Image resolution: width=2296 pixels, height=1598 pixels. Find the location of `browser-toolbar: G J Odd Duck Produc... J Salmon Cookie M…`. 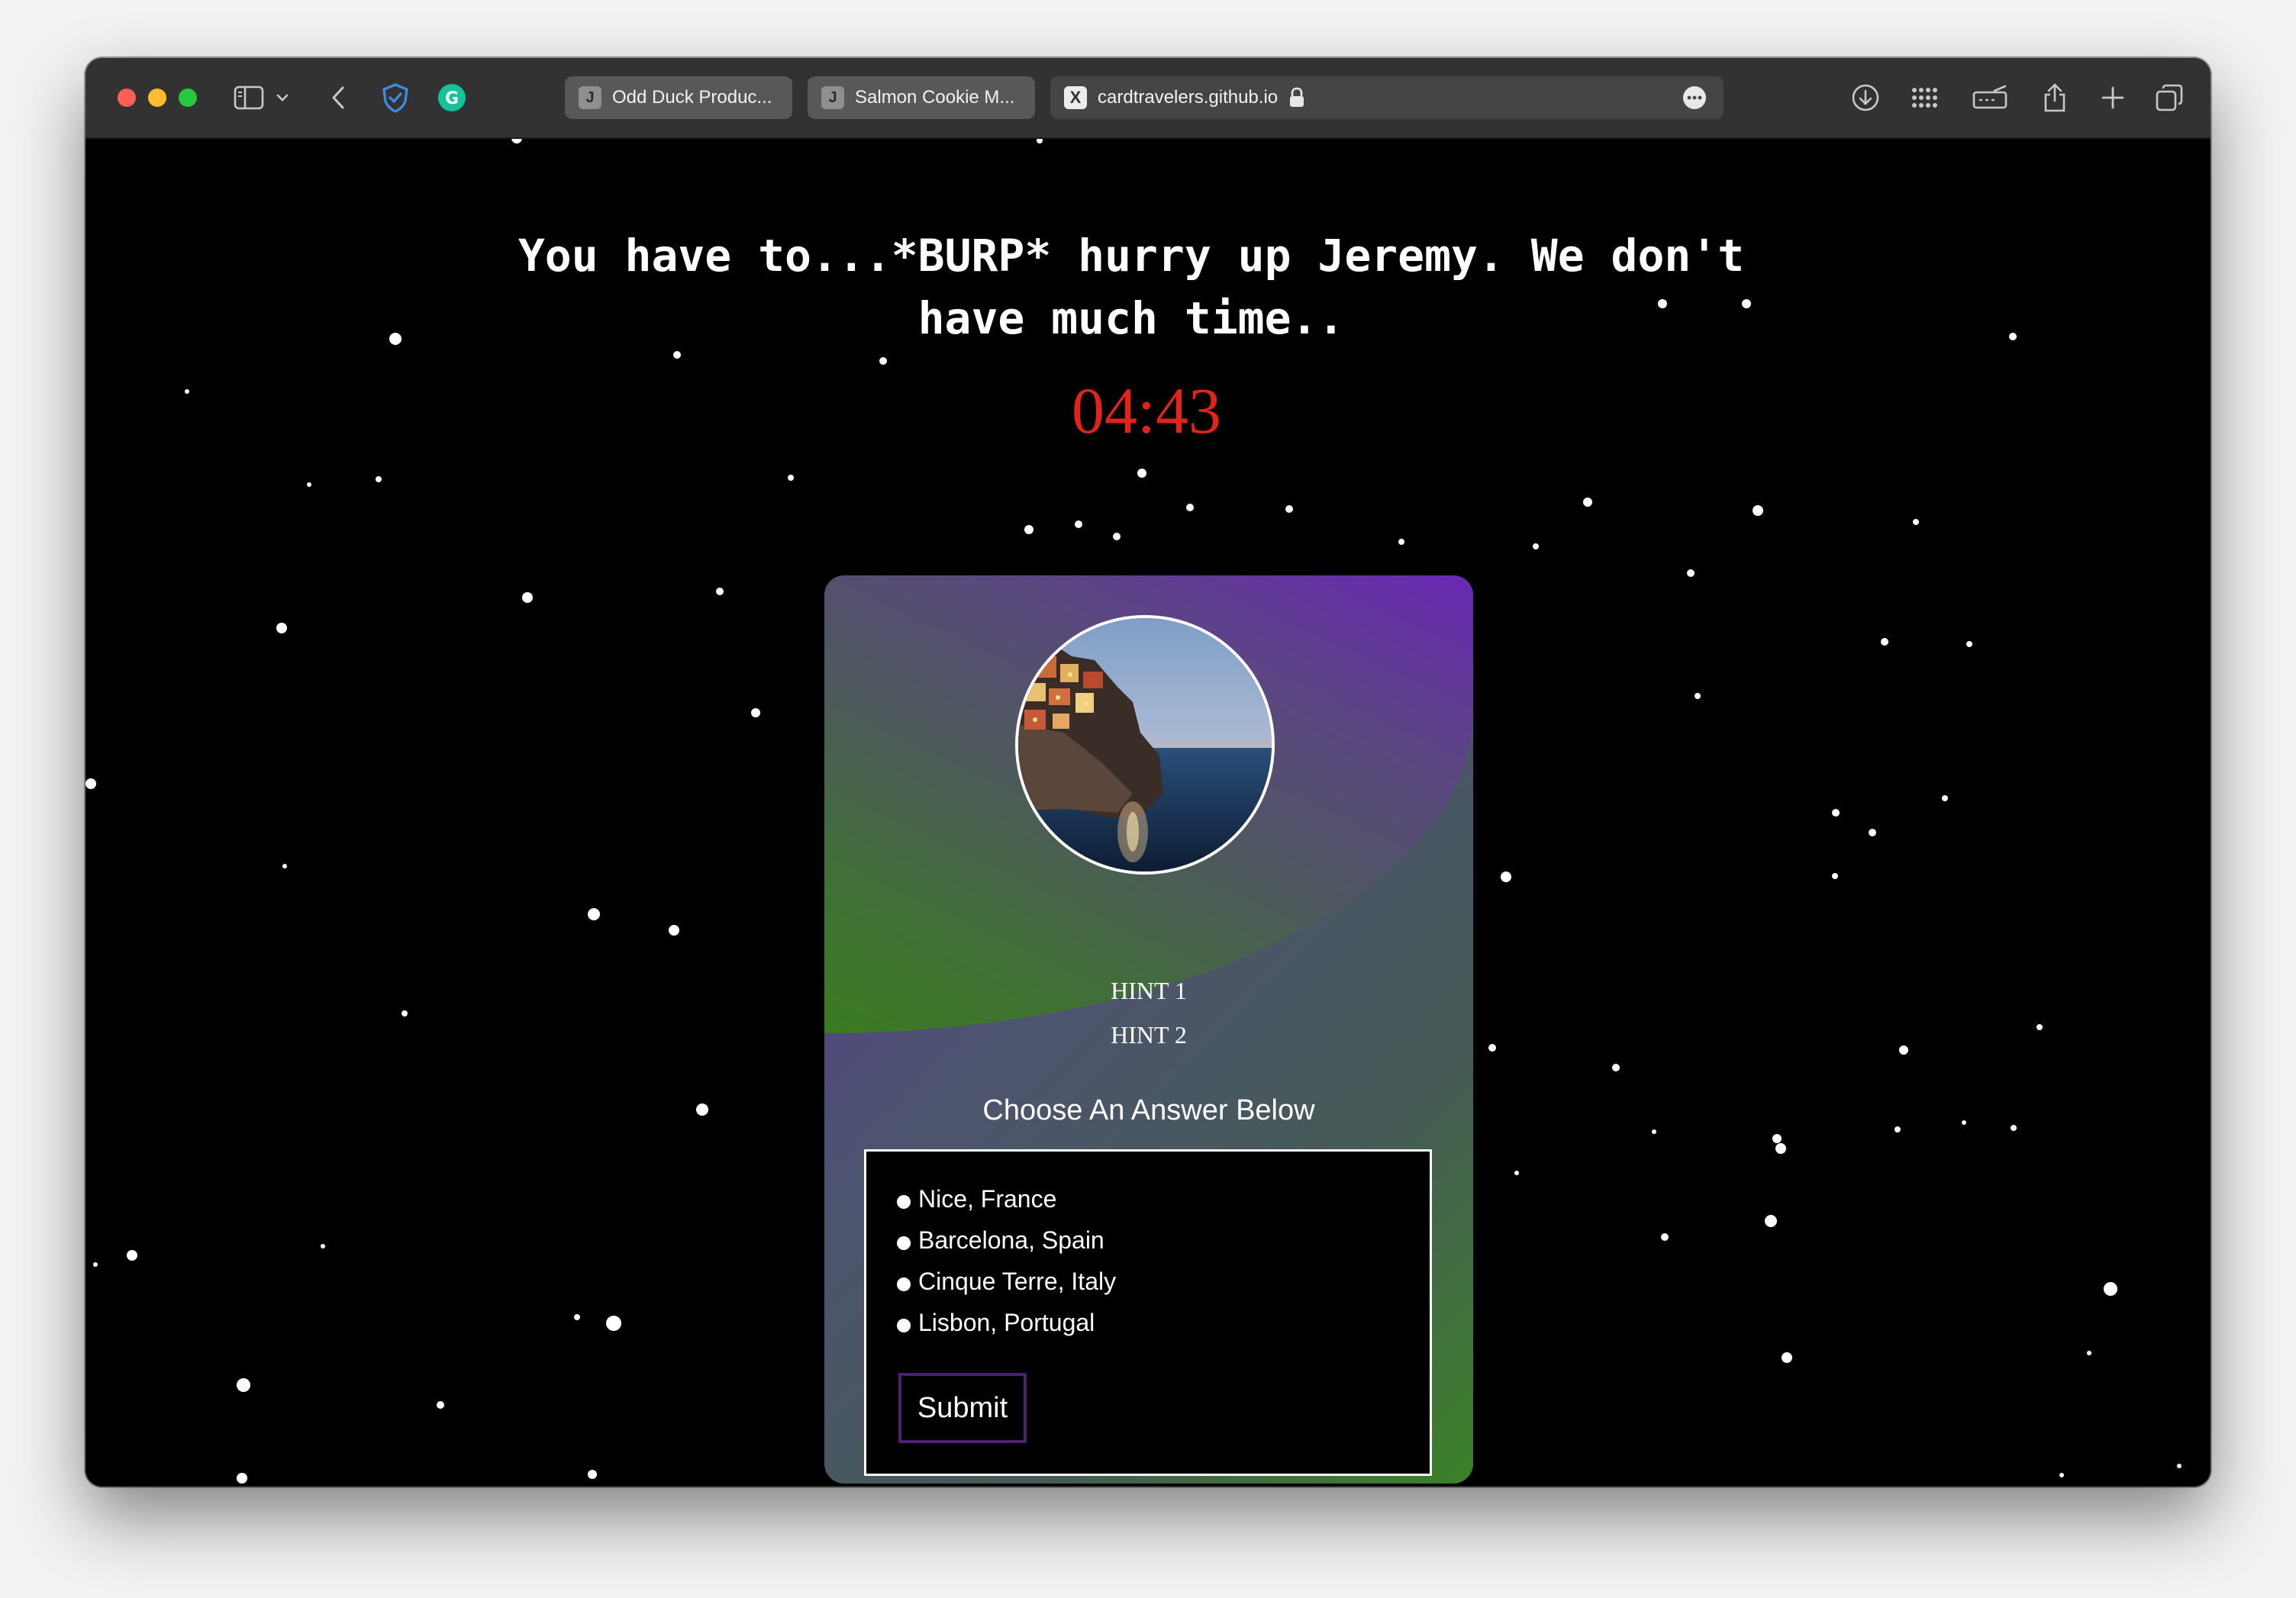

browser-toolbar: G J Odd Duck Produc... J Salmon Cookie M… is located at coordinates (1148, 98).